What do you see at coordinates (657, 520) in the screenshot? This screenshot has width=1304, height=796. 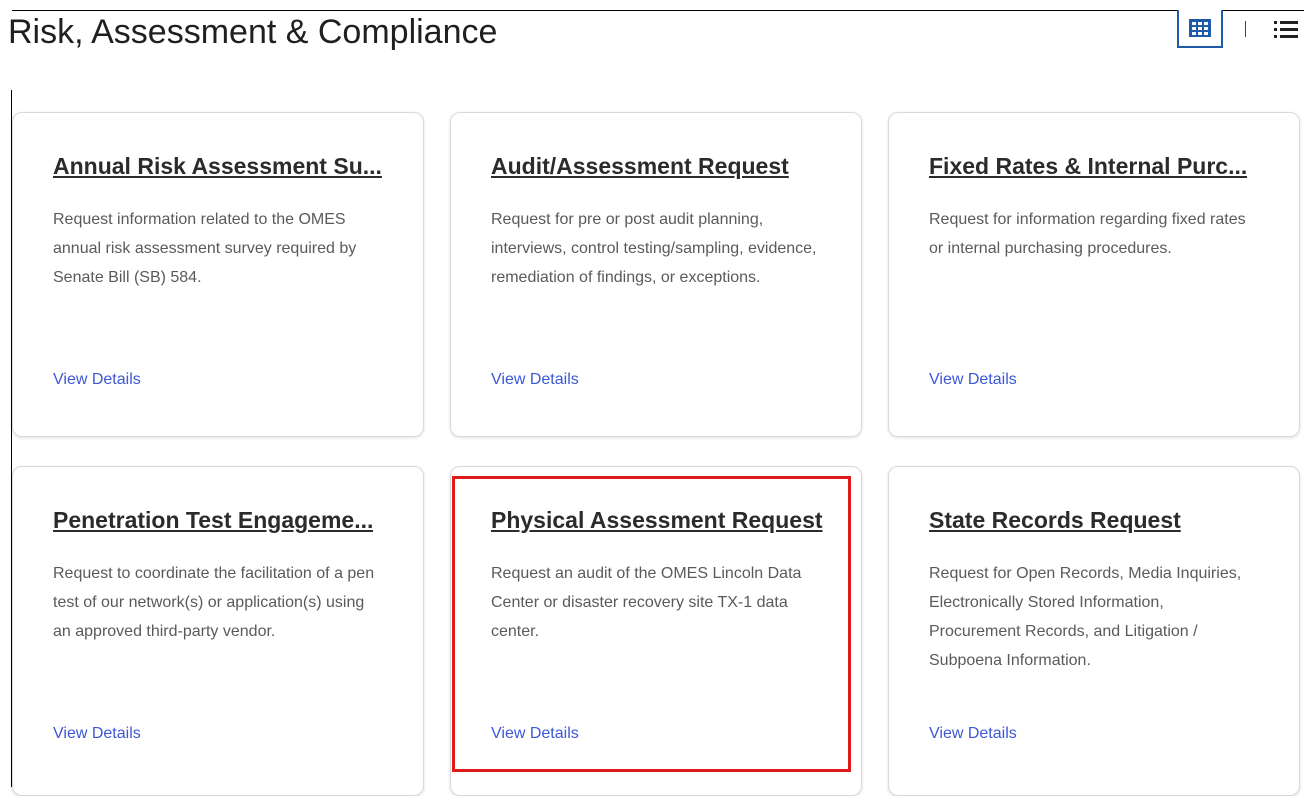 I see `card-title: Physical Assessment Request` at bounding box center [657, 520].